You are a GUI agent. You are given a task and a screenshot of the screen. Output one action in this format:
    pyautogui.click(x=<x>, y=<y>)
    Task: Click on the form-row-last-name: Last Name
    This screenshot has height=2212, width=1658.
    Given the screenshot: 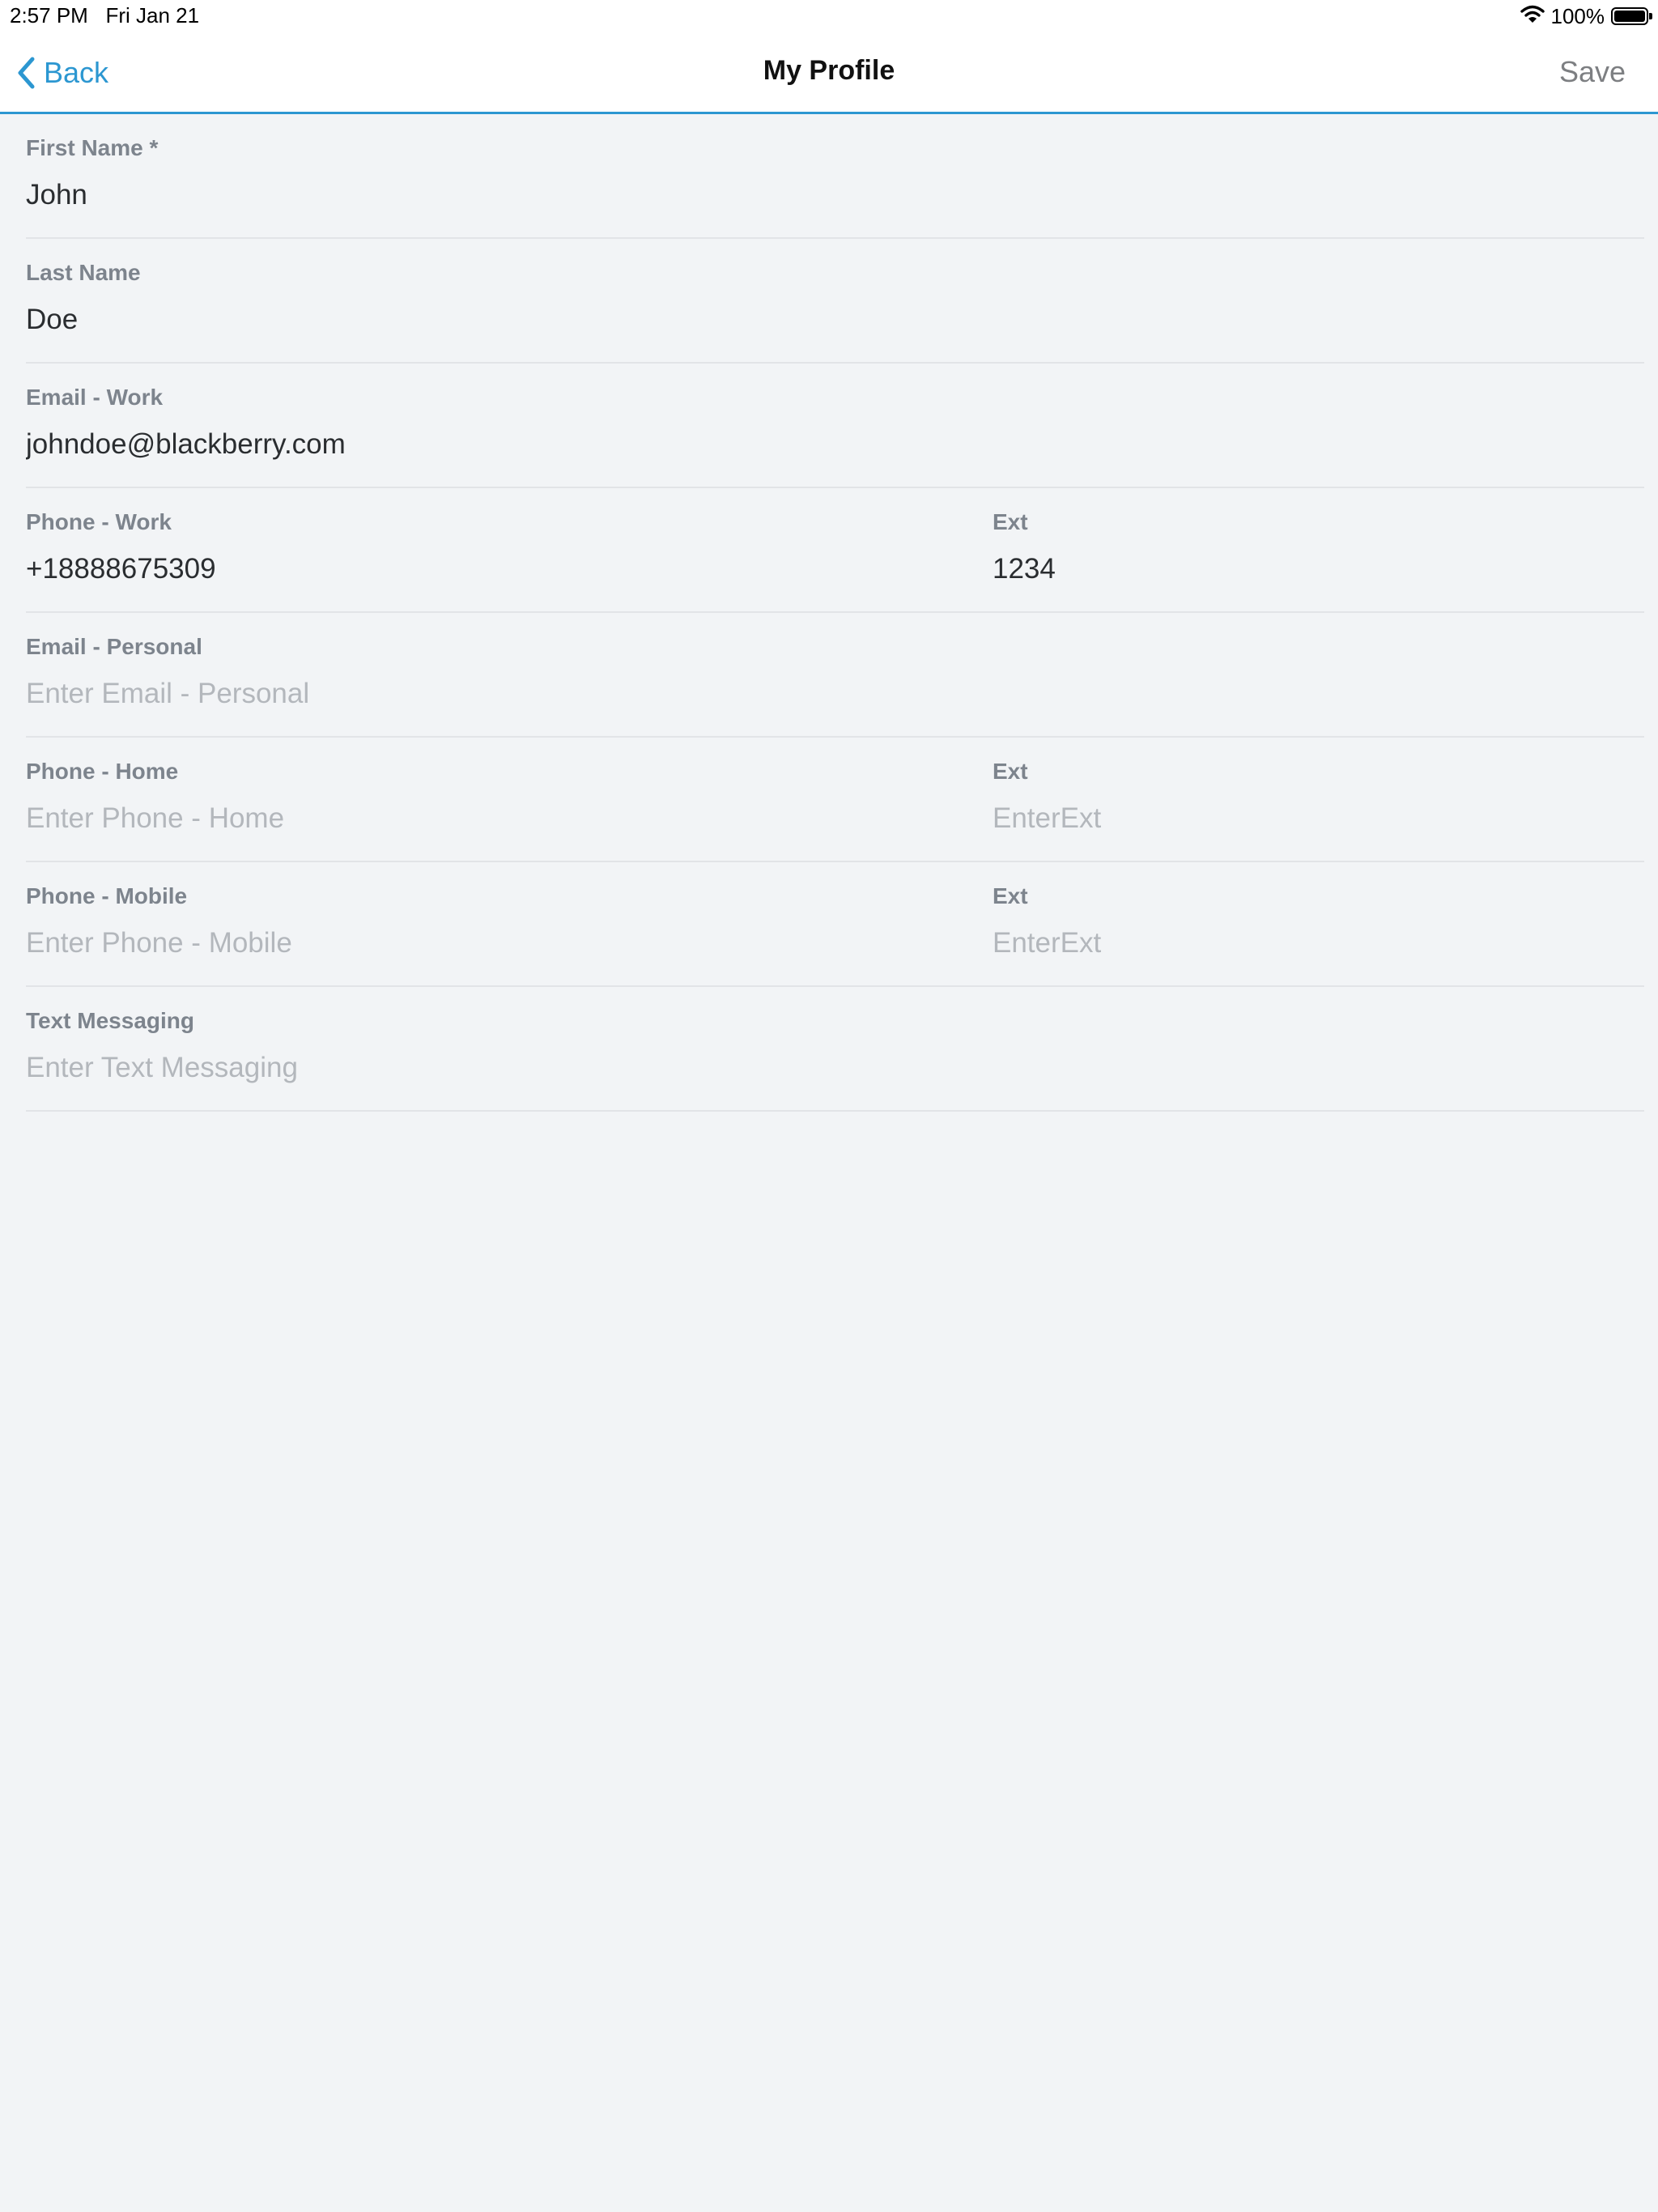 What is the action you would take?
    pyautogui.click(x=835, y=301)
    